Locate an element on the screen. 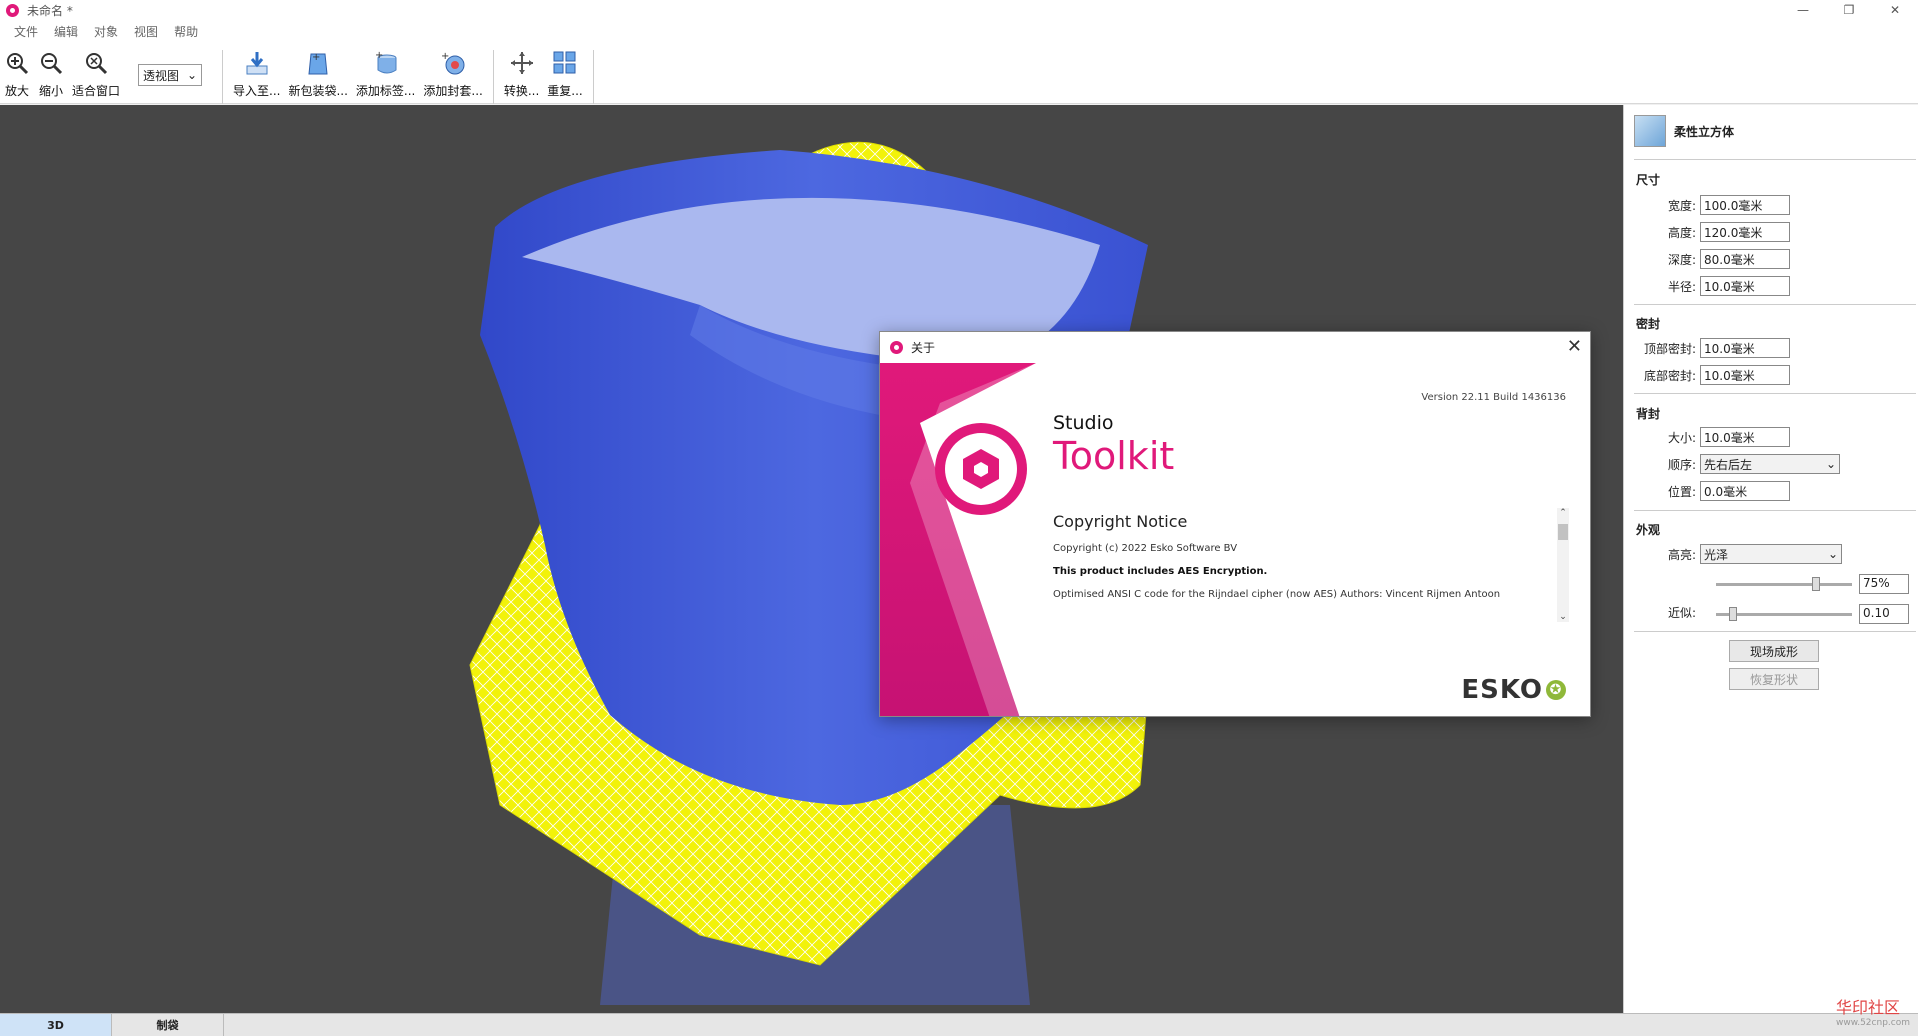 The width and height of the screenshot is (1918, 1036). menu-edit: 编辑 is located at coordinates (66, 31).